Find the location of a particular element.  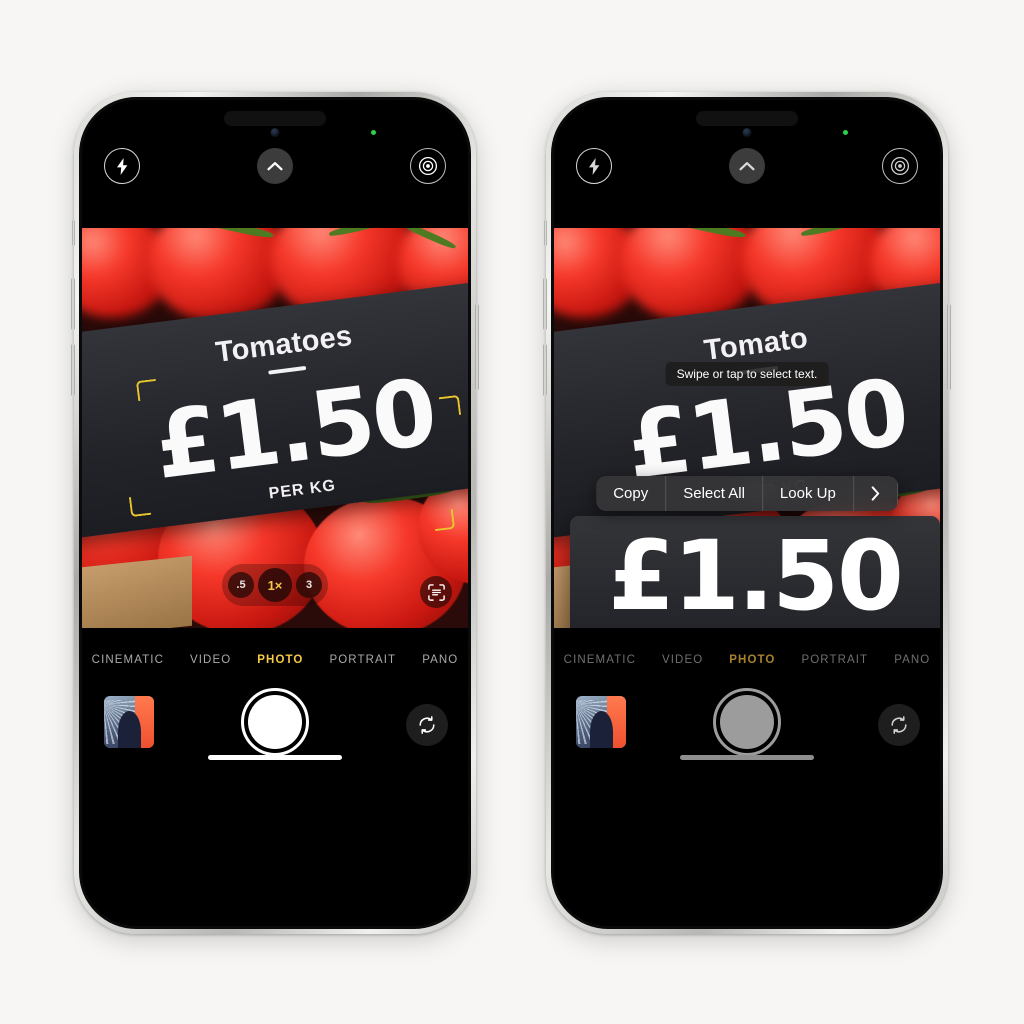

zoom-button-1x: 1× is located at coordinates (275, 585).